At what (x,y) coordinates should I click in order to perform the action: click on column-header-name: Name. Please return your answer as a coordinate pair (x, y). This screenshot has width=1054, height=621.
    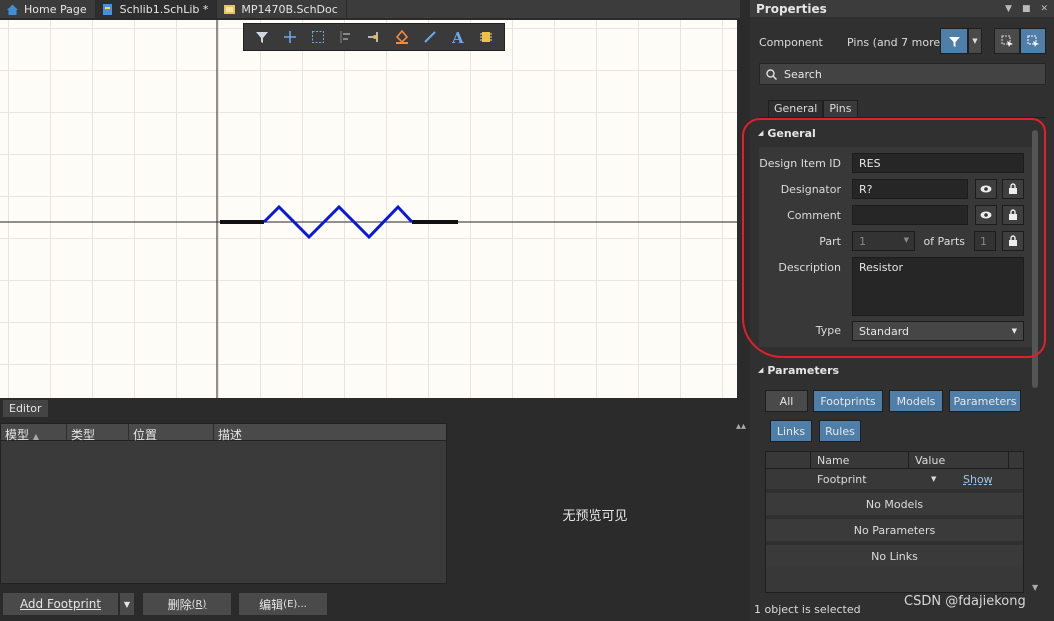
    Looking at the image, I should click on (860, 460).